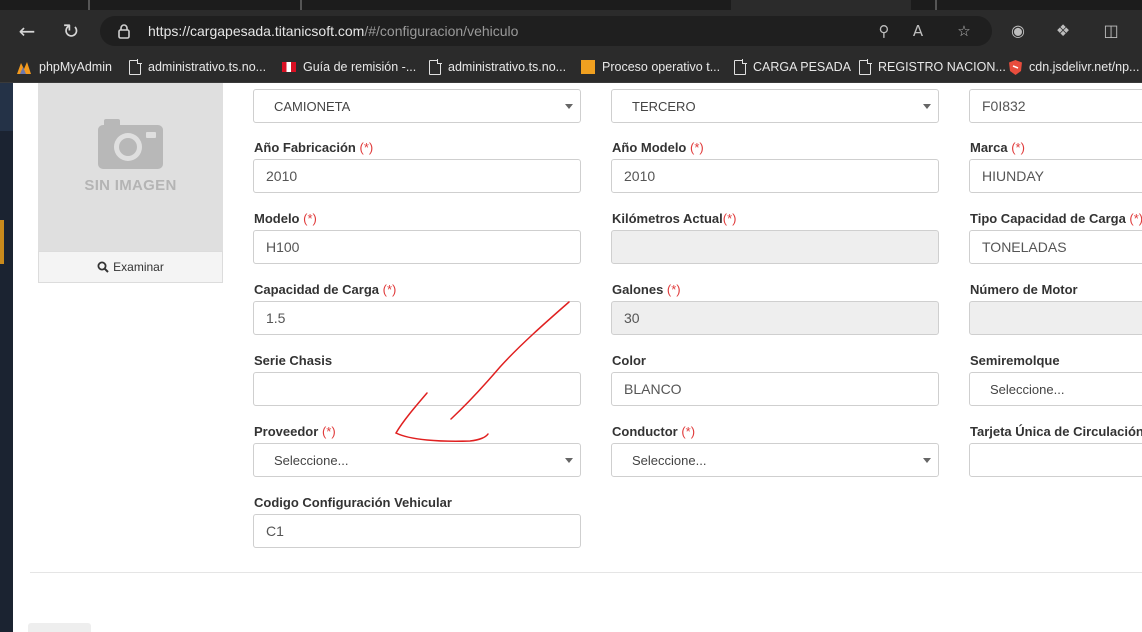 Image resolution: width=1142 pixels, height=632 pixels. Describe the element at coordinates (1055, 318) in the screenshot. I see `numero-motor-input` at that location.